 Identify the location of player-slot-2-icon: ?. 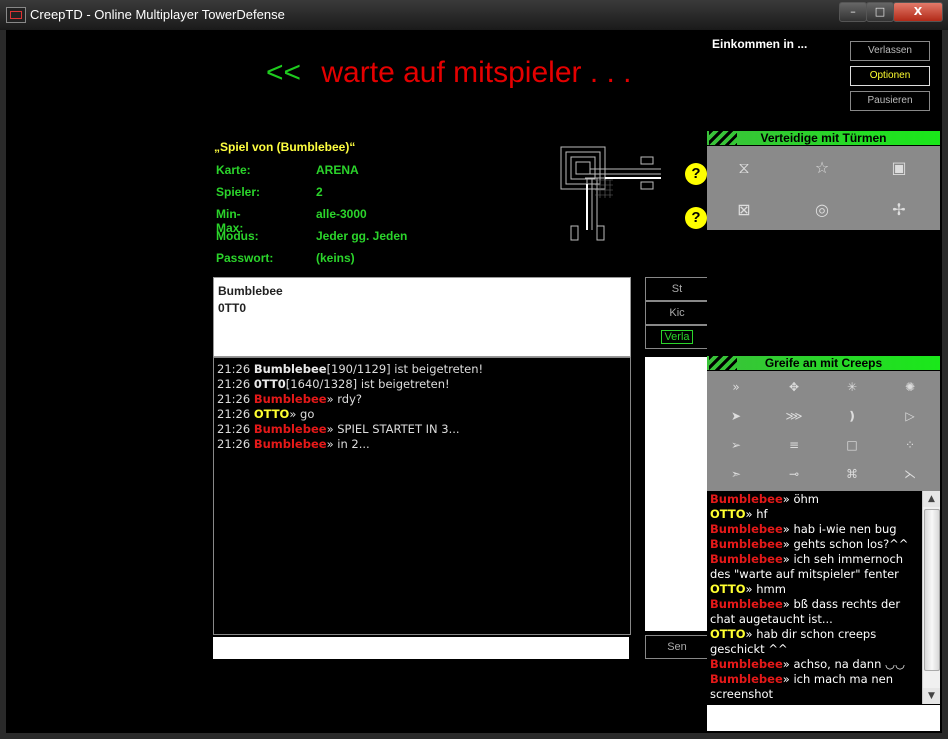
(696, 218).